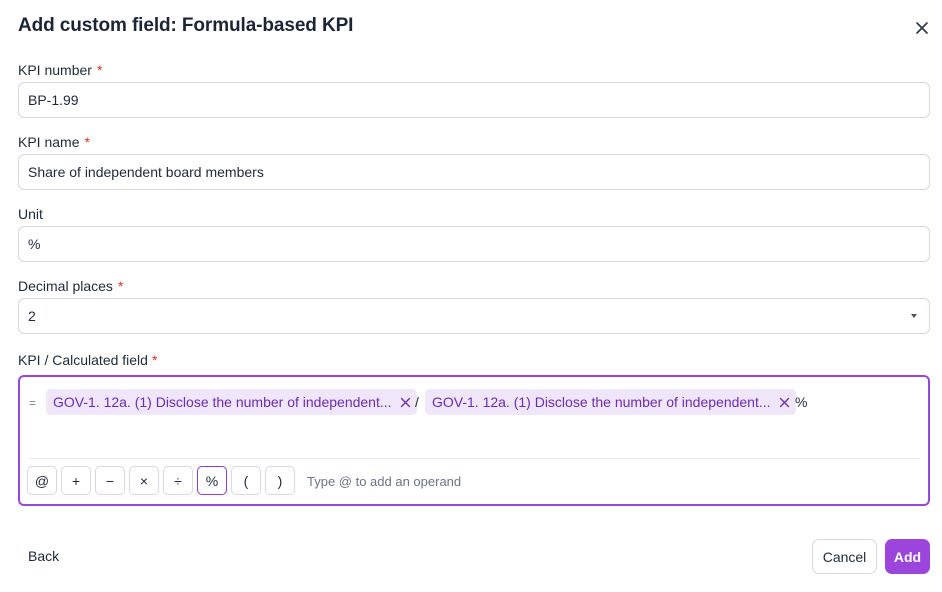 This screenshot has height=592, width=942. Describe the element at coordinates (474, 458) in the screenshot. I see `toolbar-divider` at that location.